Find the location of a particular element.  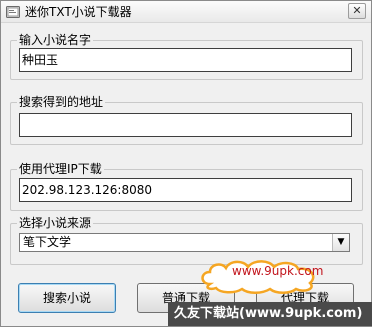

search-address-label: 搜索得到的地址 is located at coordinates (61, 102).